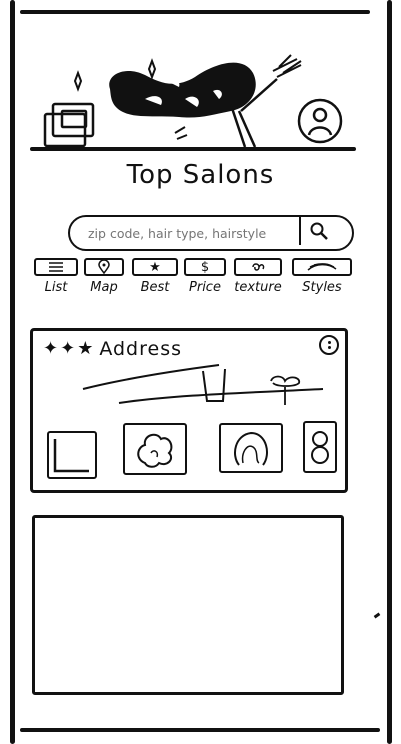 This screenshot has width=401, height=744. What do you see at coordinates (322, 287) in the screenshot?
I see `tab-styles-label: Styles` at bounding box center [322, 287].